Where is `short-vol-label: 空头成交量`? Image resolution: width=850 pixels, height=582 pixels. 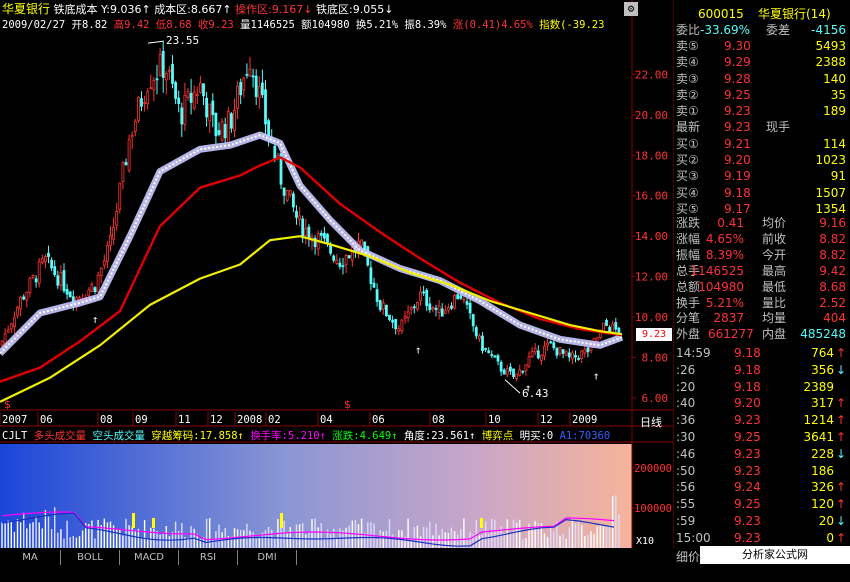
short-vol-label: 空头成交量 is located at coordinates (118, 436).